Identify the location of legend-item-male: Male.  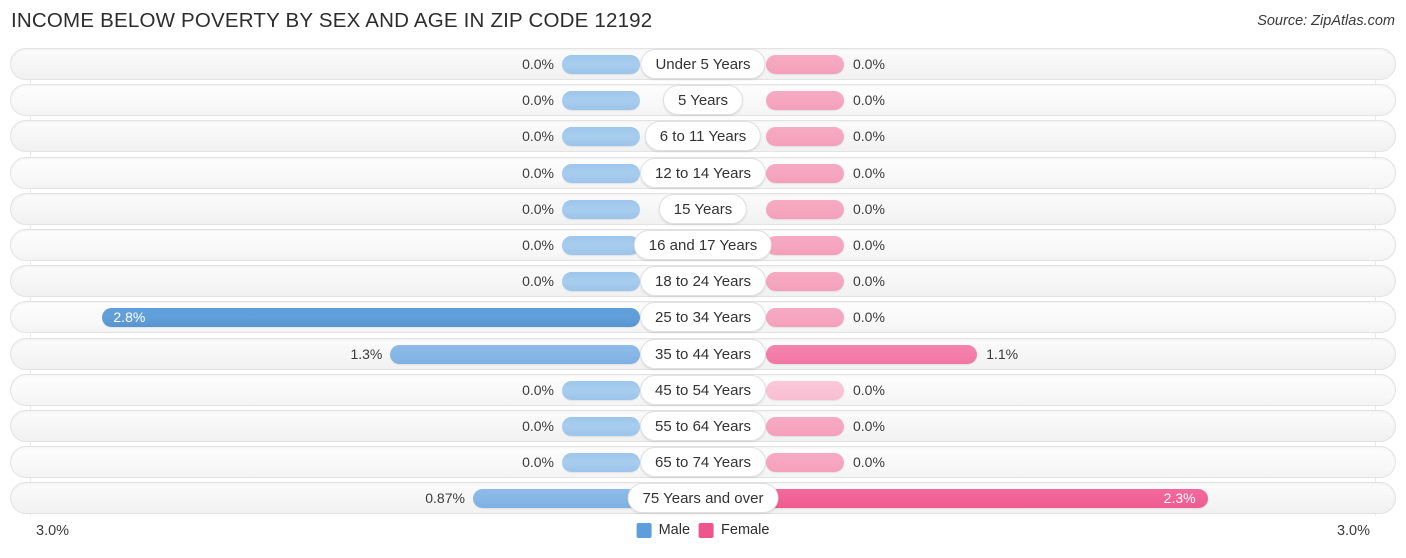
(663, 530).